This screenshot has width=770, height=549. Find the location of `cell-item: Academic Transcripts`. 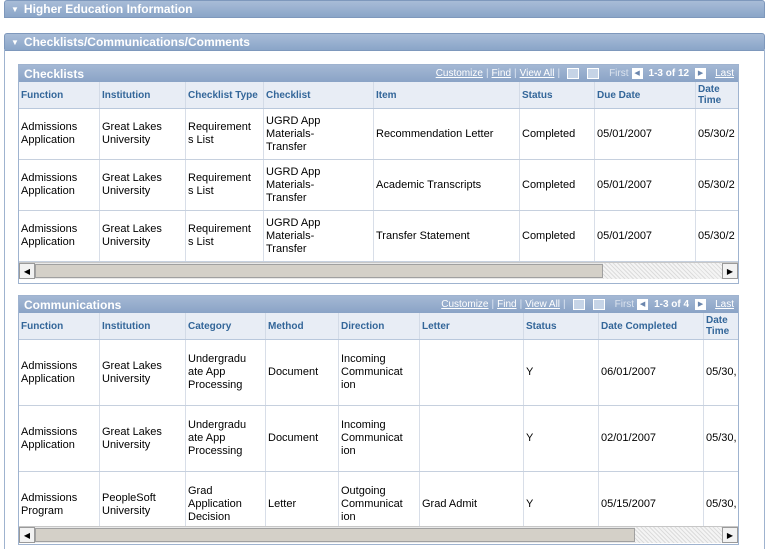

cell-item: Academic Transcripts is located at coordinates (447, 185).